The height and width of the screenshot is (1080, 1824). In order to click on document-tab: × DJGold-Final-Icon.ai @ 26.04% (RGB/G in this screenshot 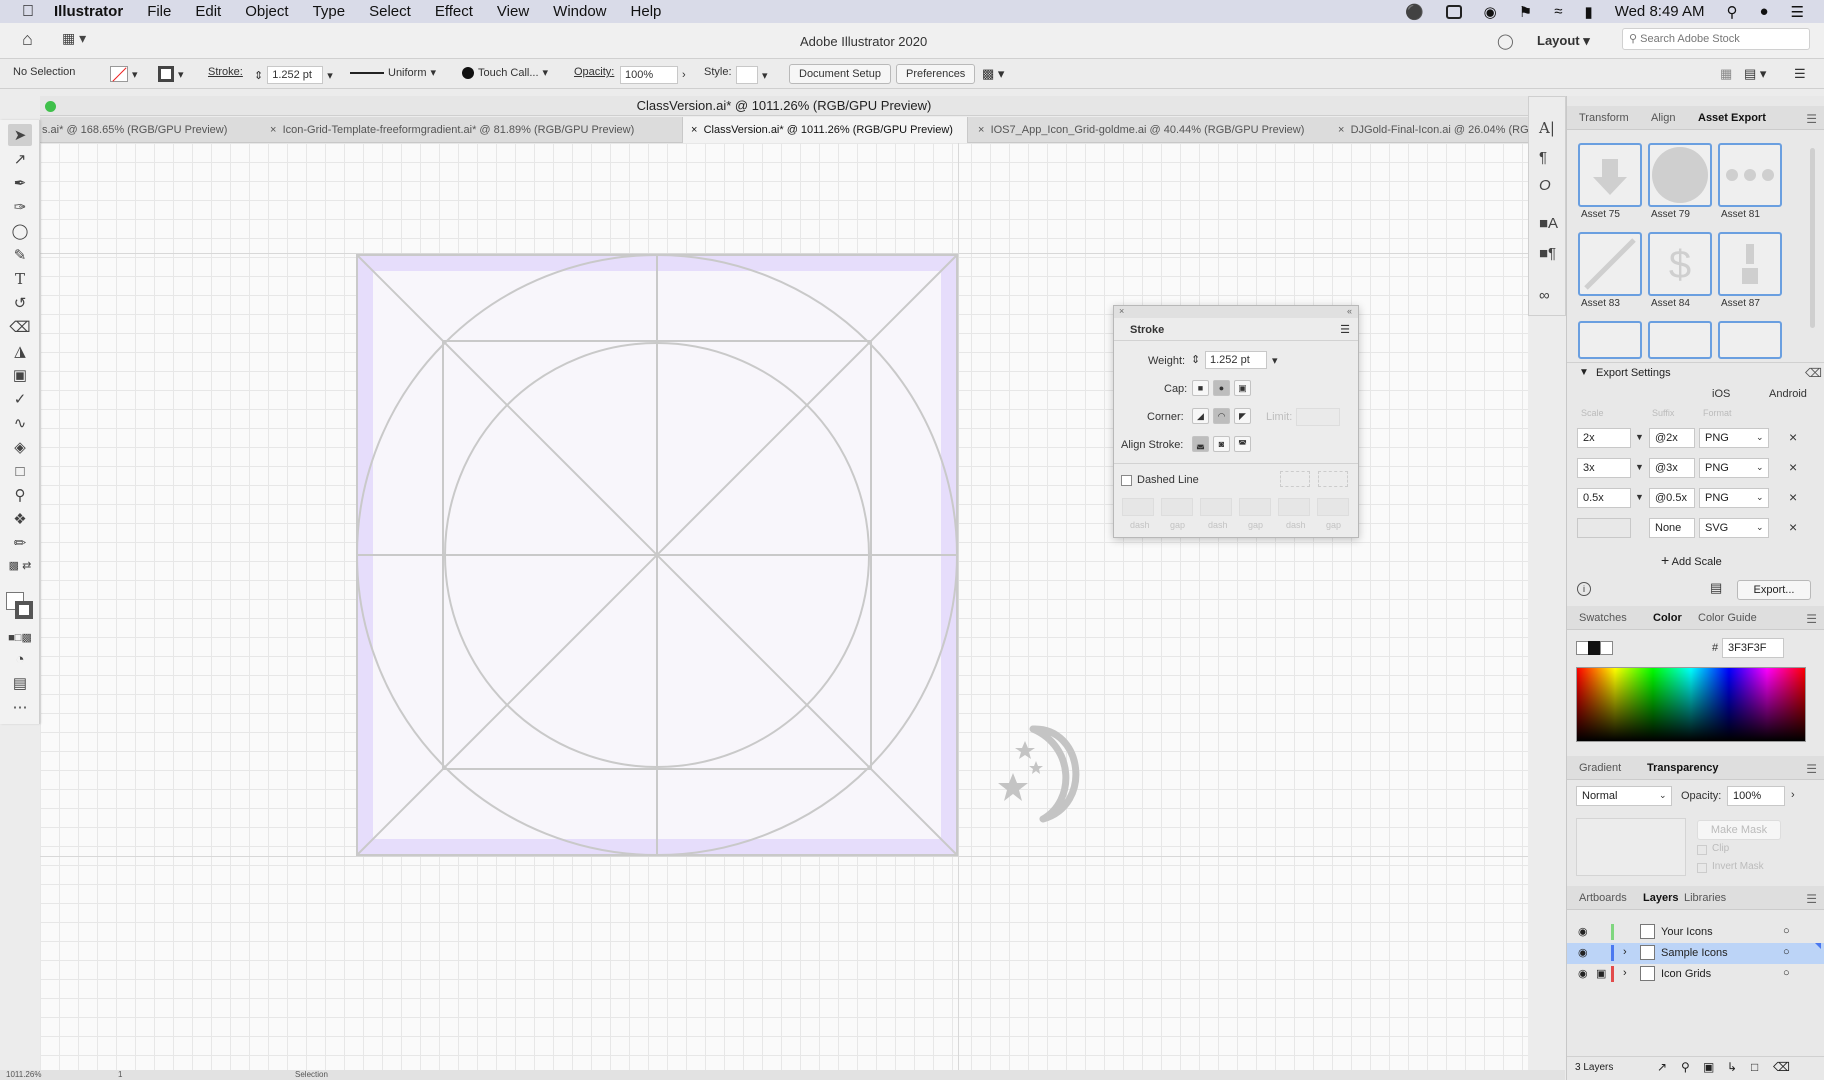, I will do `click(1429, 130)`.